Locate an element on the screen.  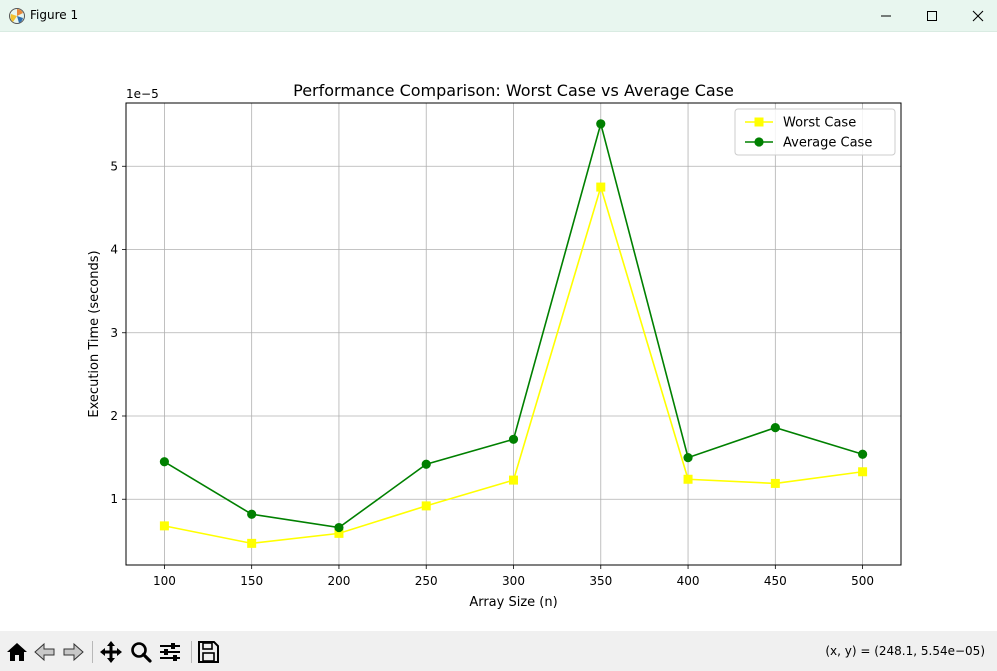
forward-button is located at coordinates (73, 652).